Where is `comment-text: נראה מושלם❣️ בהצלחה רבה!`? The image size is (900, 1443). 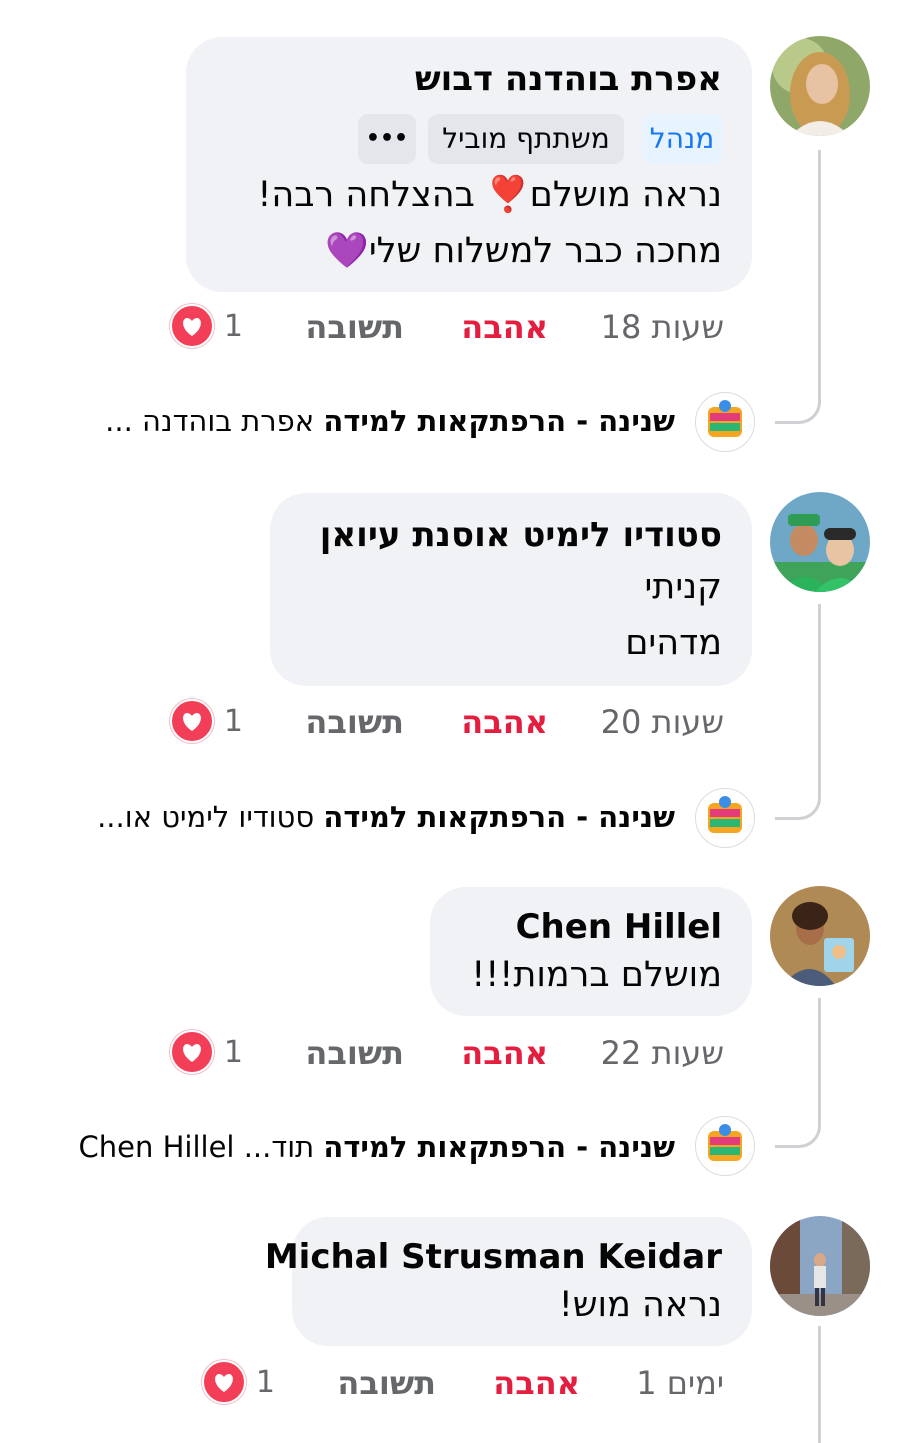
comment-text: נראה מושלם❣️ בהצלחה רבה! is located at coordinates (489, 195).